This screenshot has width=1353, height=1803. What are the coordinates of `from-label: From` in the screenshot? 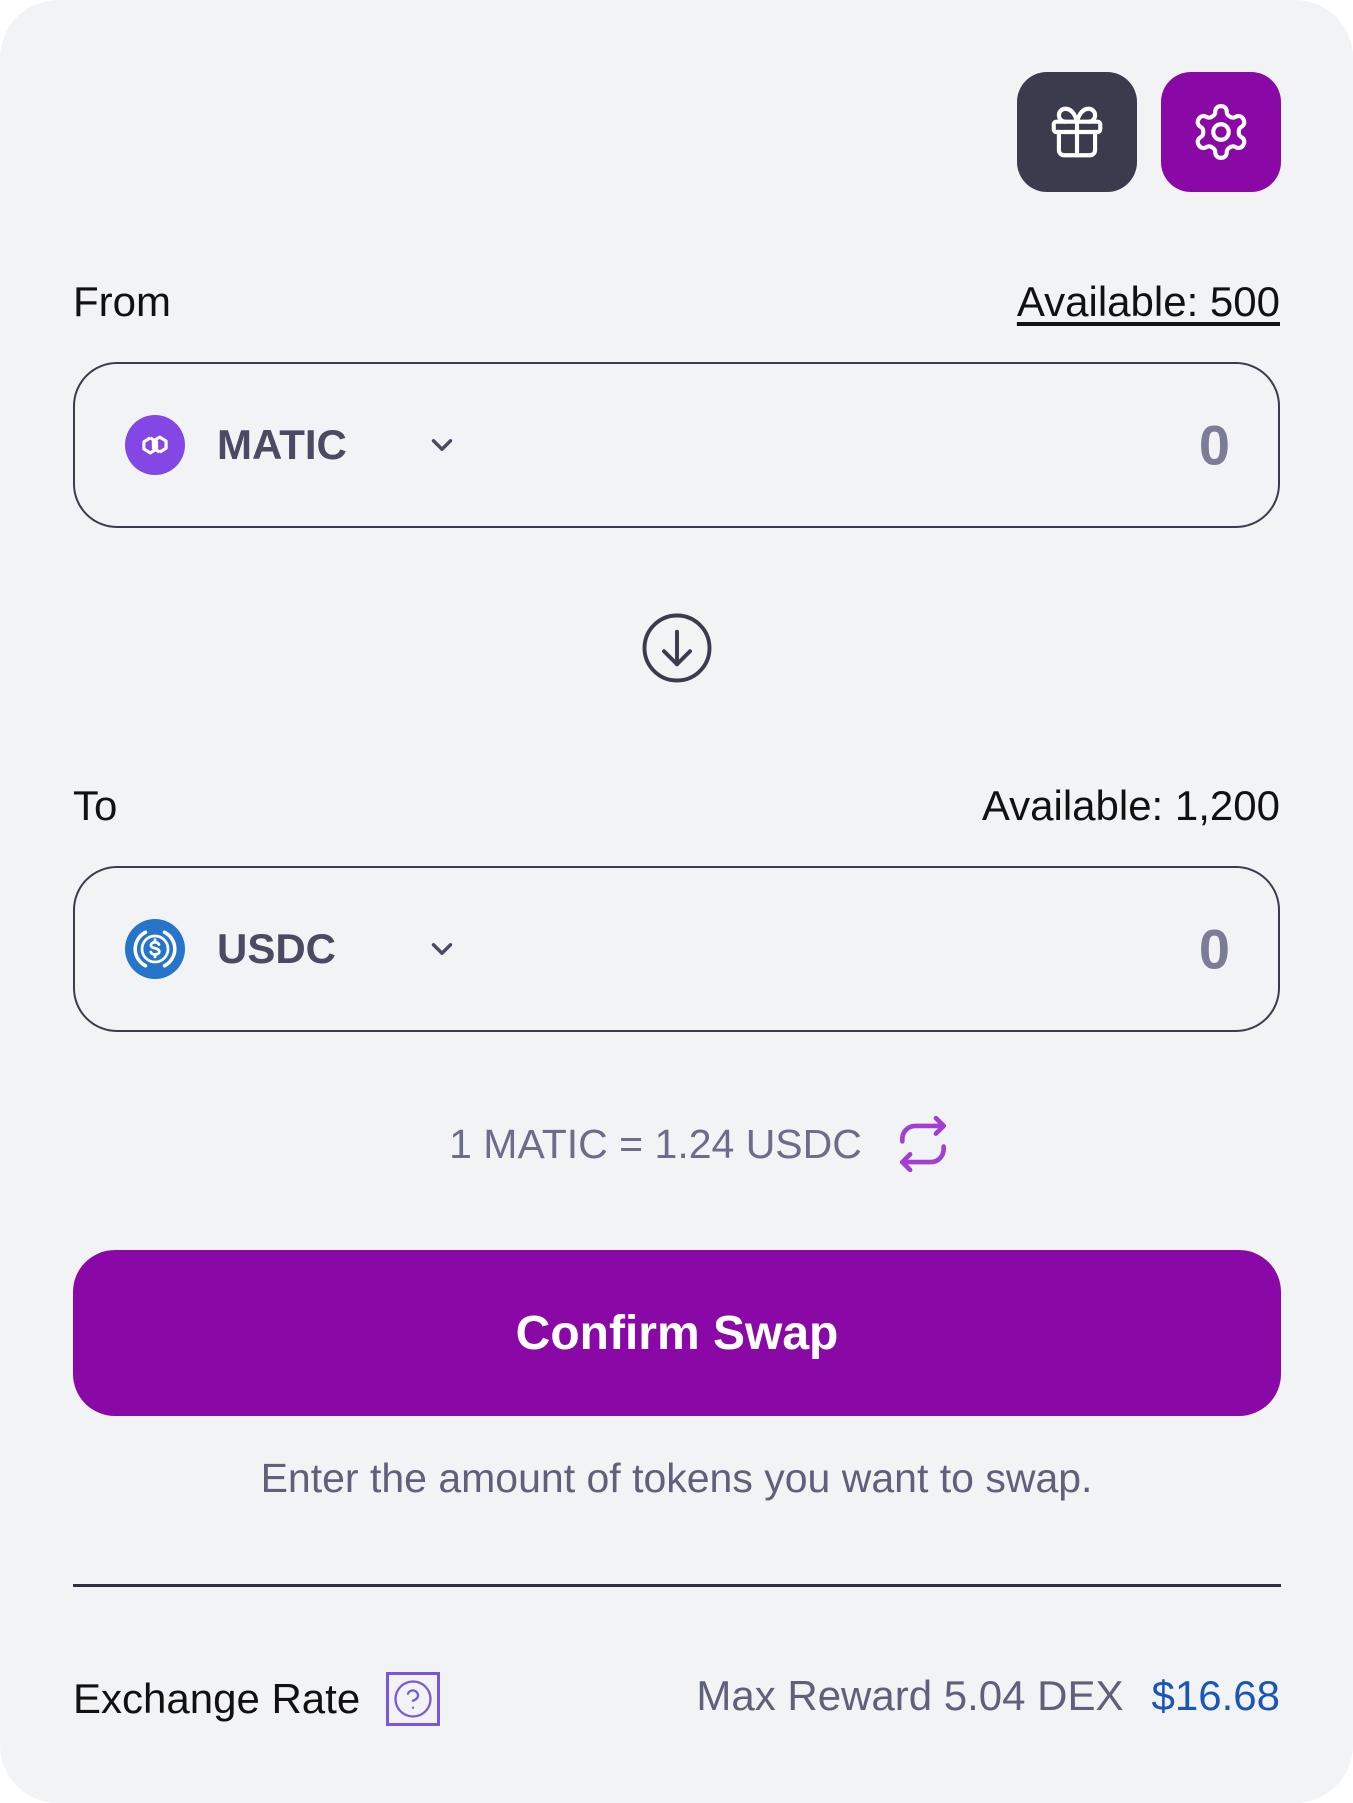 It's located at (122, 301).